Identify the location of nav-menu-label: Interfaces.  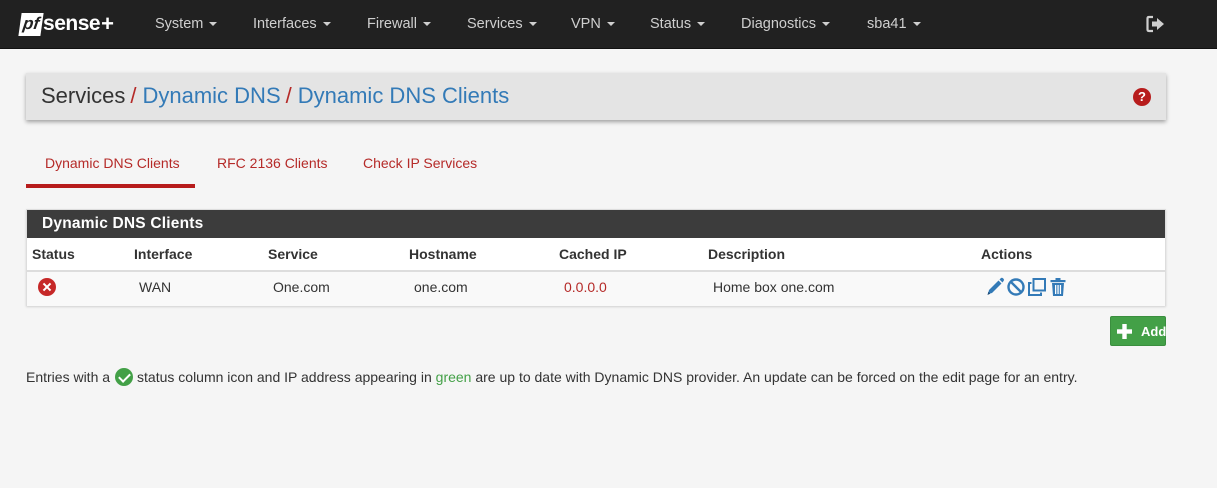
(285, 24).